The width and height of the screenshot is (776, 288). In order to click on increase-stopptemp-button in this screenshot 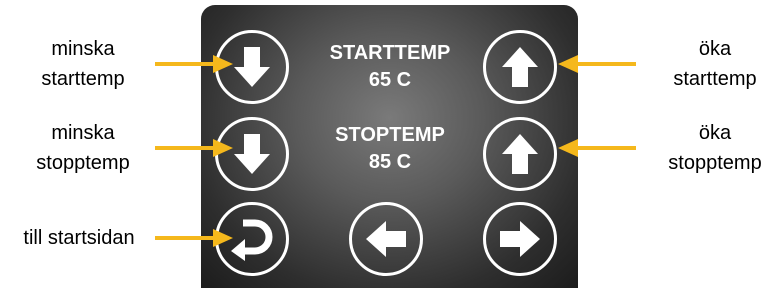, I will do `click(520, 154)`.